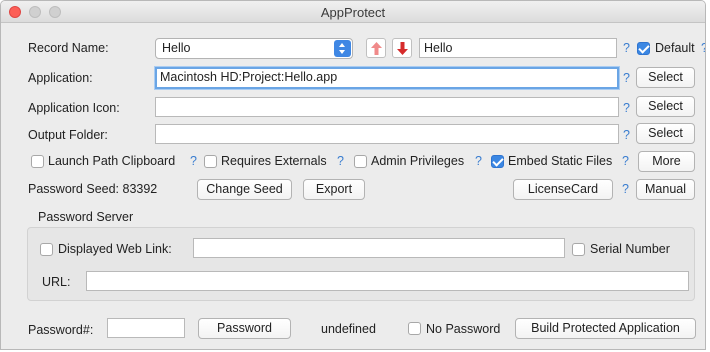  I want to click on embed-static-label: Embed Static Files, so click(560, 161).